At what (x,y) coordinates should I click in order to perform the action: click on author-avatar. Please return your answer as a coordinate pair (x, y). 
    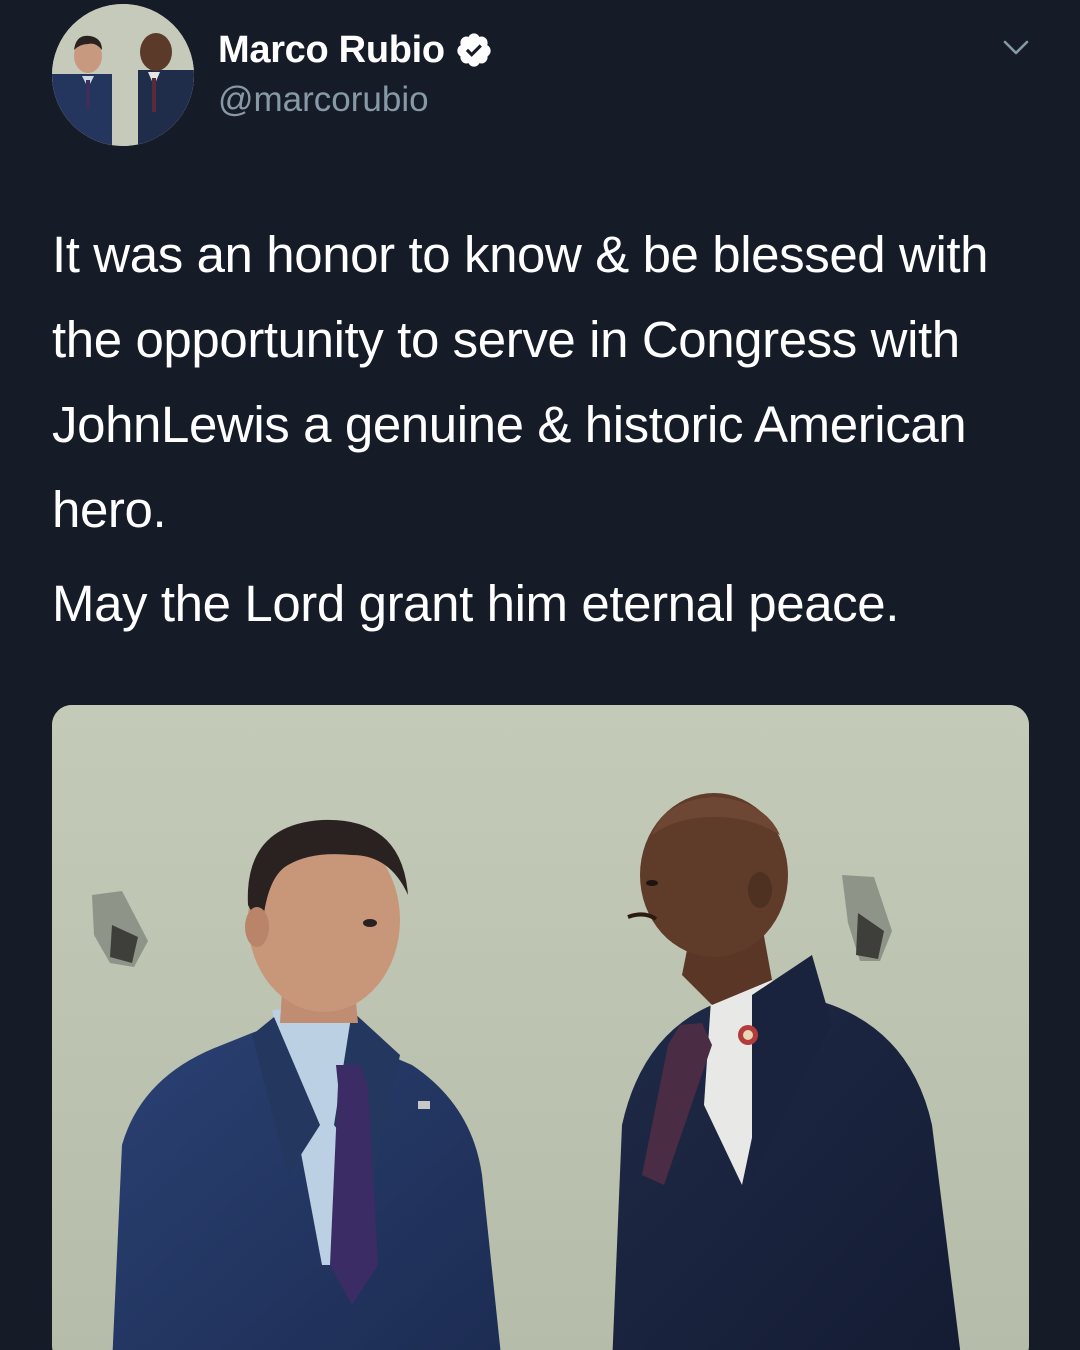
    Looking at the image, I should click on (123, 75).